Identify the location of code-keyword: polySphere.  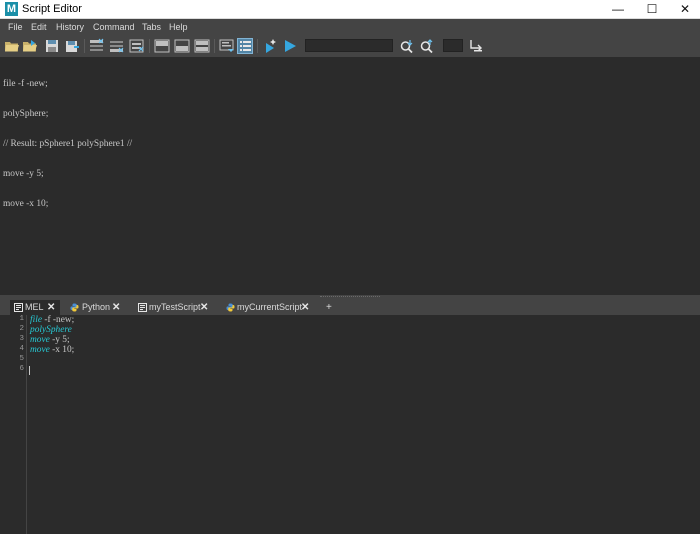
(51, 330).